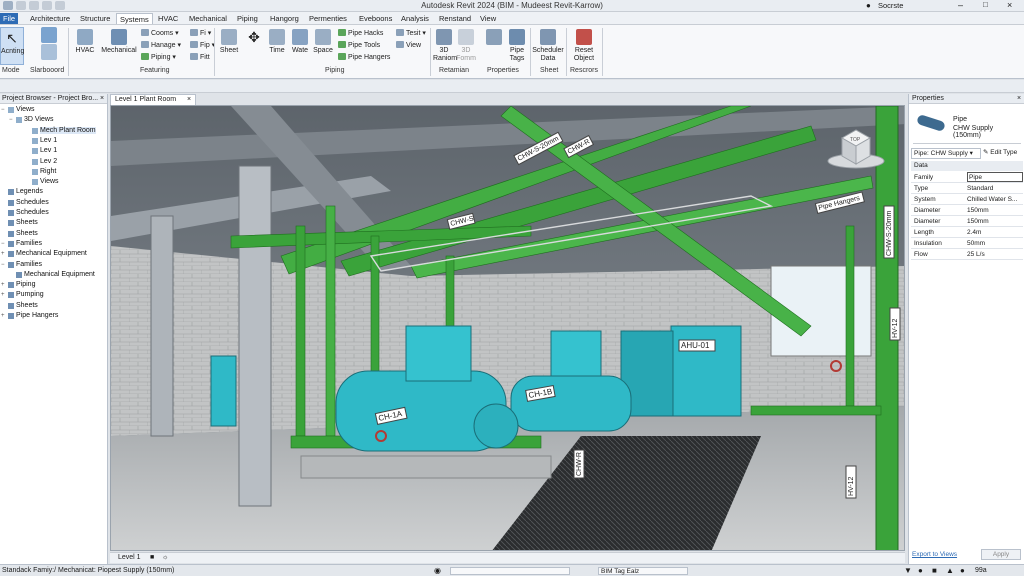 The height and width of the screenshot is (576, 1024). I want to click on pipe-tools-button: Pipe Tools, so click(359, 45).